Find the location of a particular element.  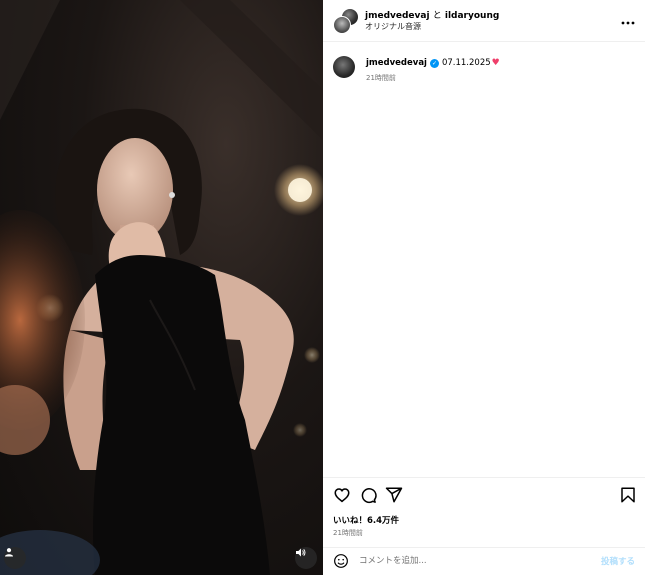

caption-username: jmedvedevaj is located at coordinates (396, 63).